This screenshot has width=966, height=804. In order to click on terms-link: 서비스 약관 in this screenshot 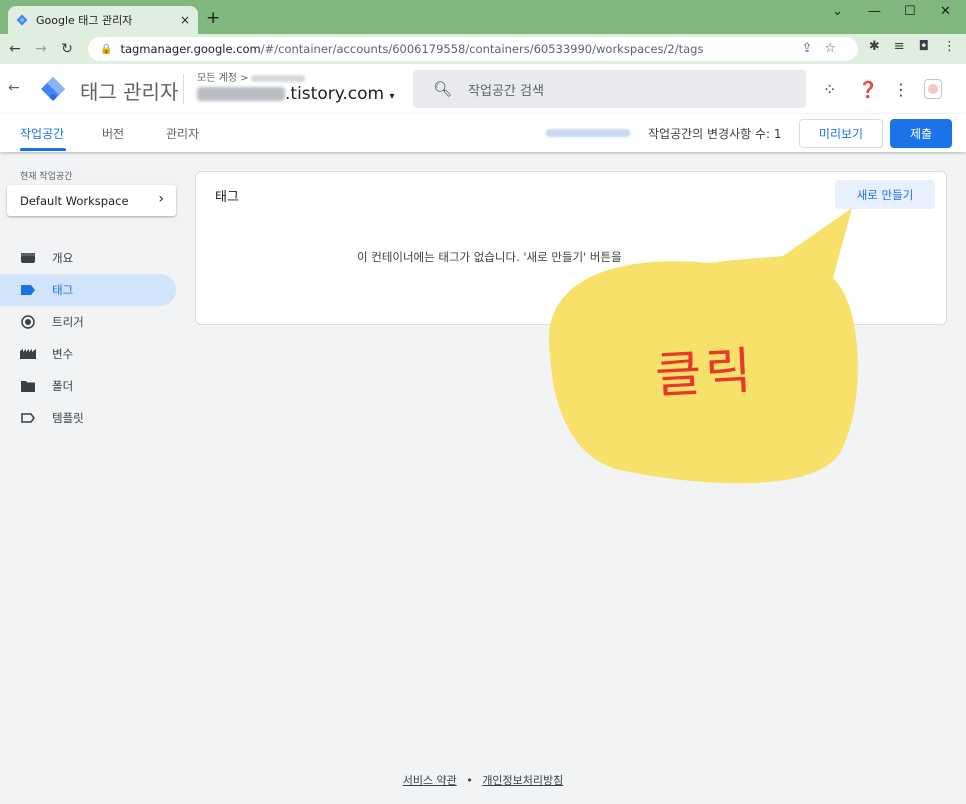, I will do `click(430, 780)`.